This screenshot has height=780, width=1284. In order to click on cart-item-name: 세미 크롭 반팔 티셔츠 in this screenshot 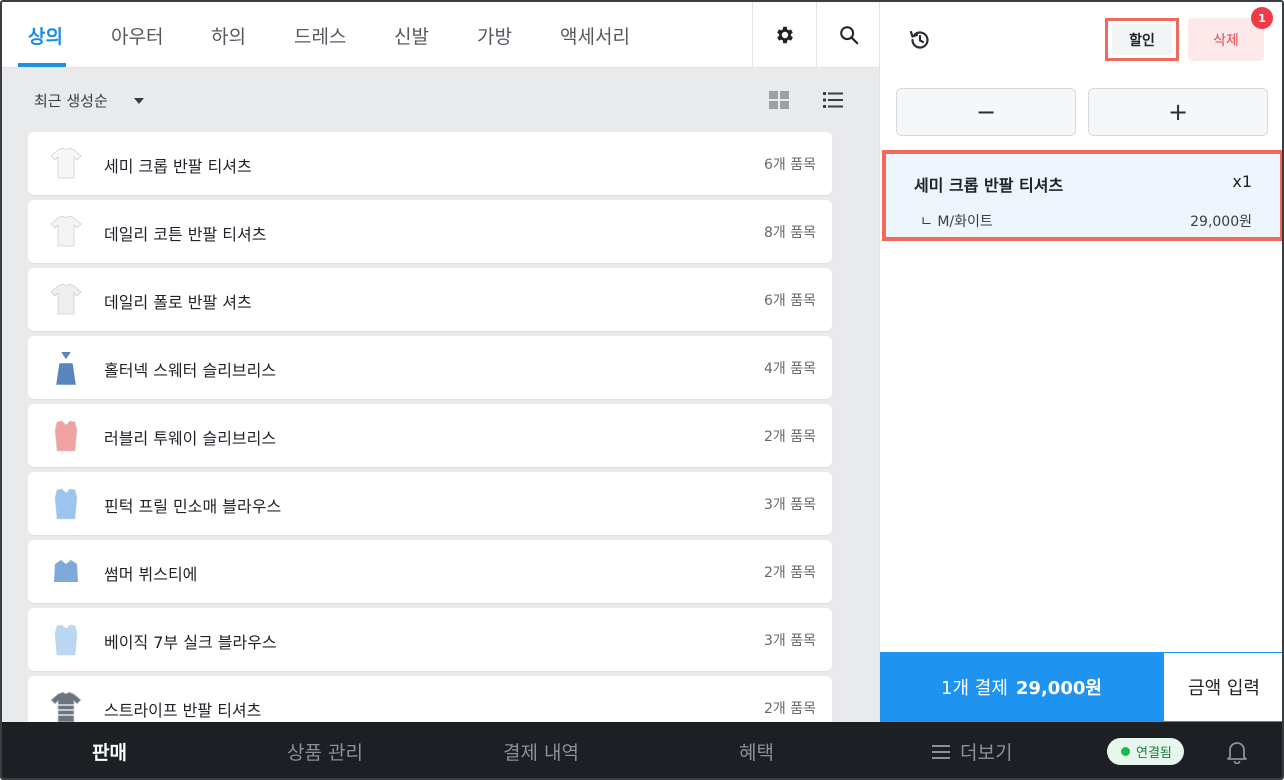, I will do `click(989, 185)`.